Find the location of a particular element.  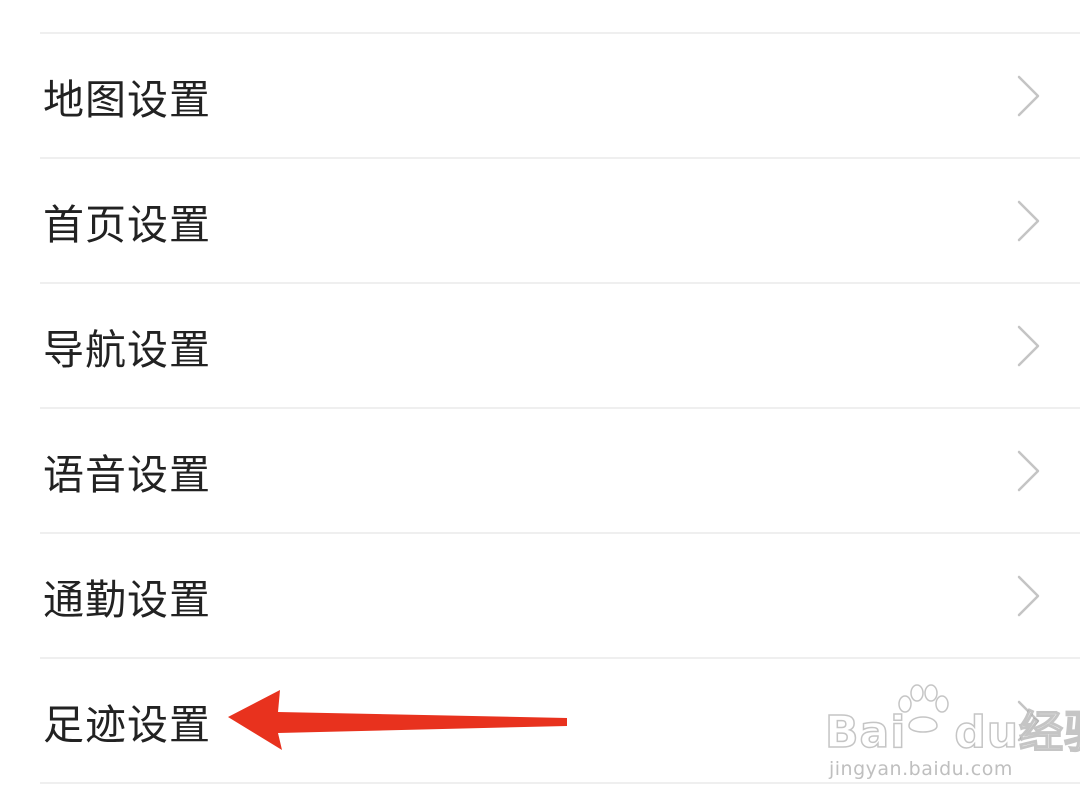

settings-item-footprint: 足迹设置 is located at coordinates (560, 721).